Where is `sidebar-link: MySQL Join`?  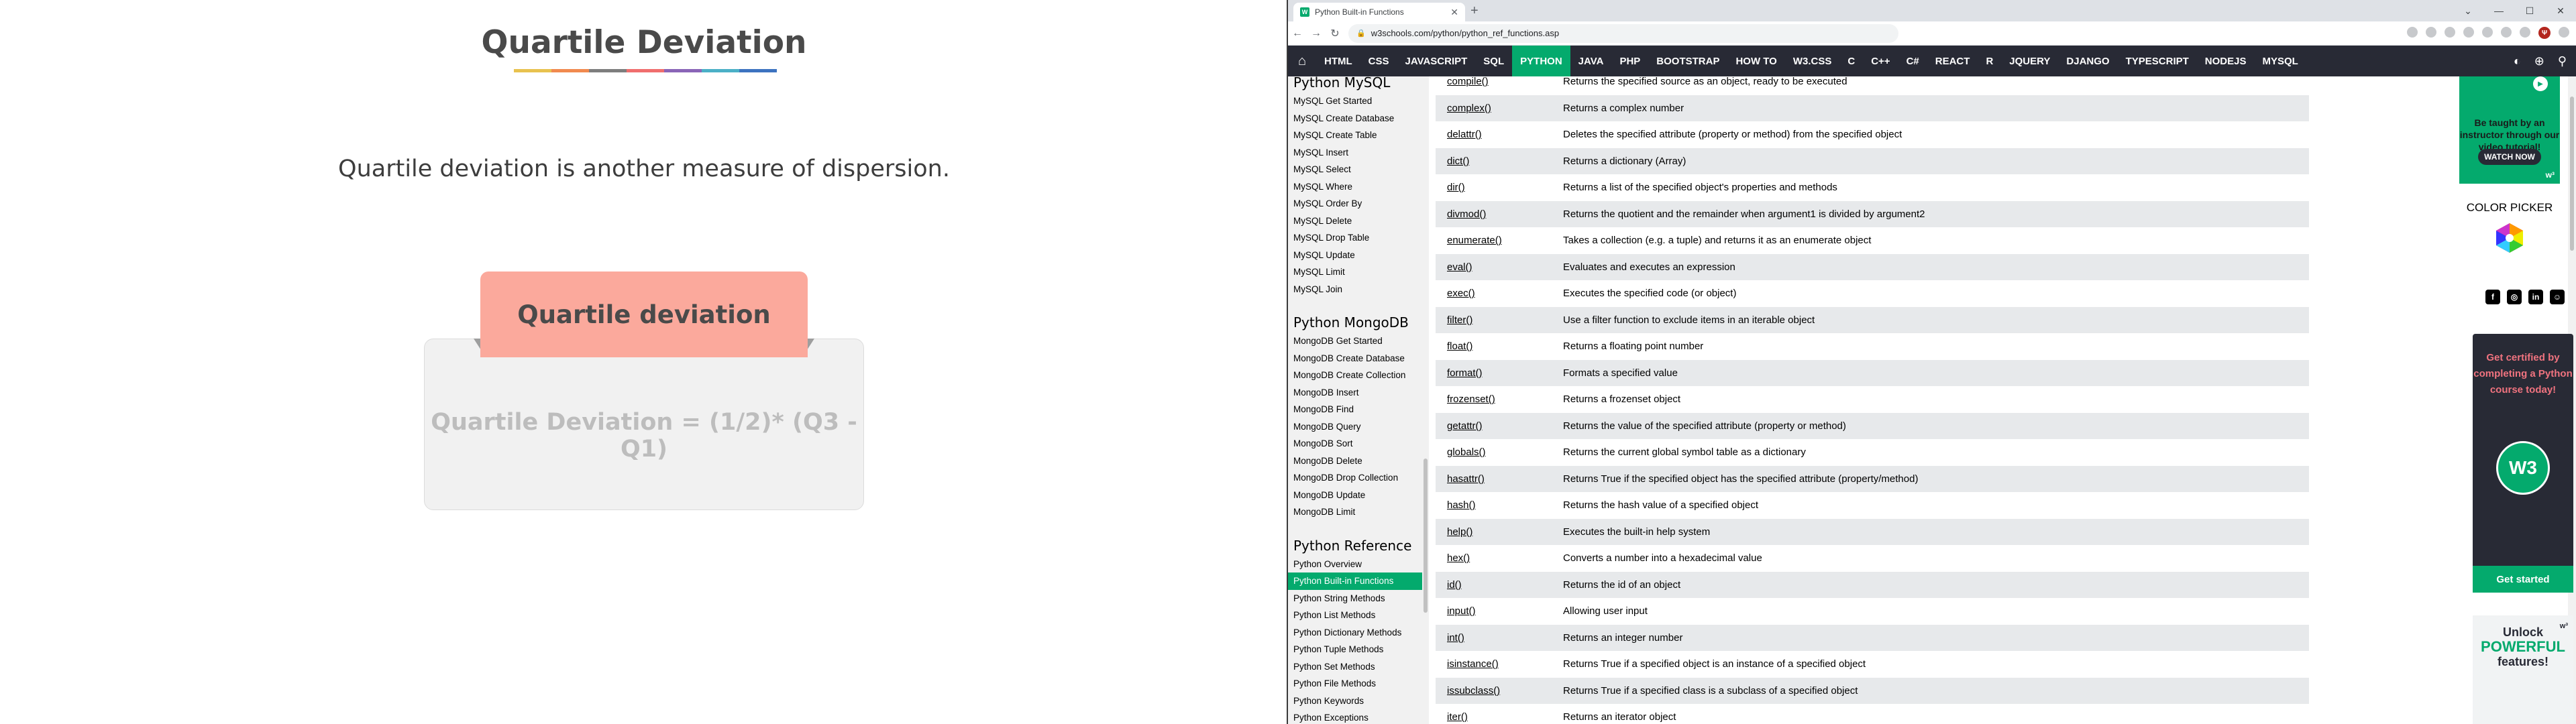 sidebar-link: MySQL Join is located at coordinates (1355, 289).